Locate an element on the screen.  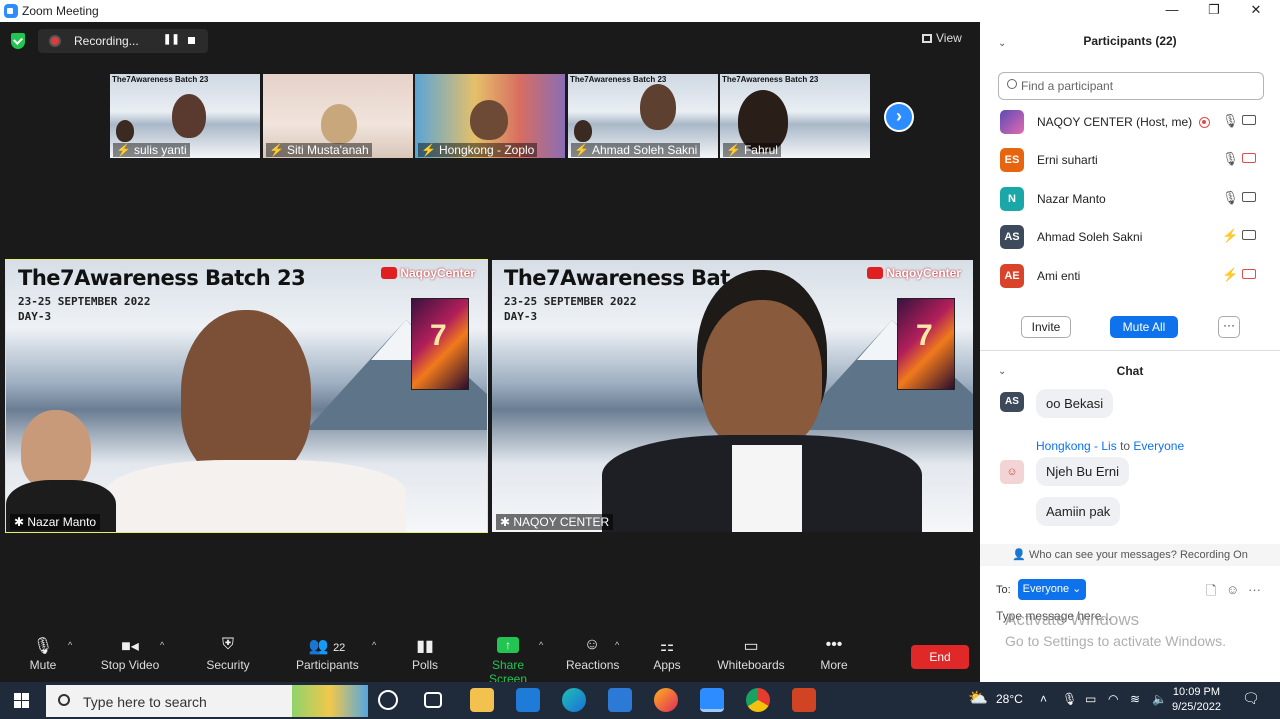
apps-button: ⚏ Apps is located at coordinates (667, 654).